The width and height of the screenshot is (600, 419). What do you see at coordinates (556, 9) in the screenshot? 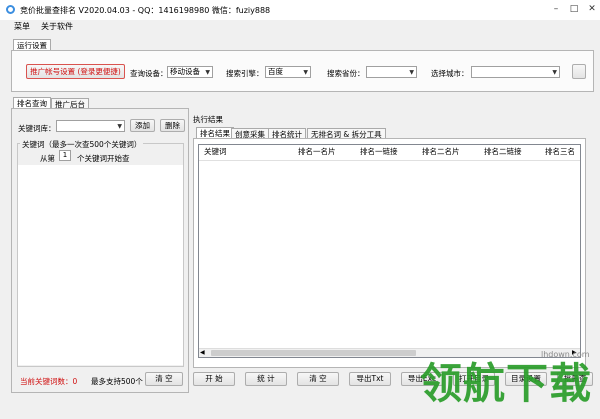
I see `minimize-button: –` at bounding box center [556, 9].